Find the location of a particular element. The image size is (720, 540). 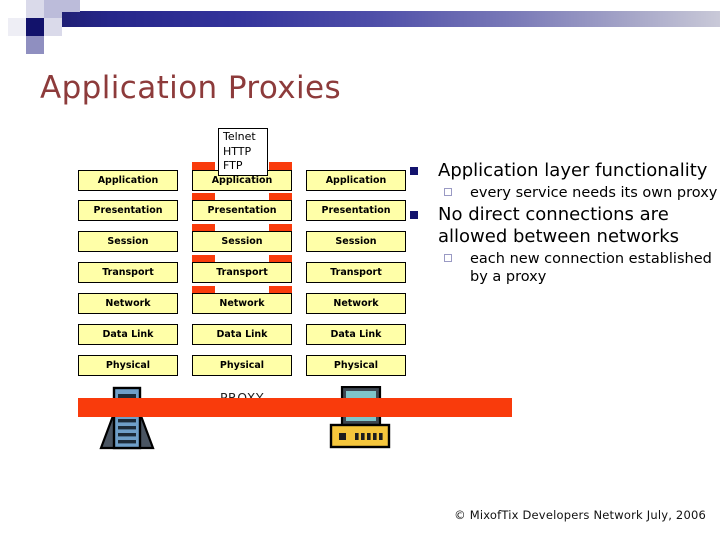

network-connection-bar-right is located at coordinates (402, 407).